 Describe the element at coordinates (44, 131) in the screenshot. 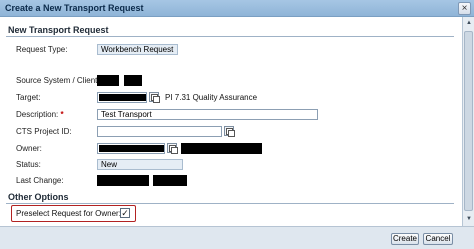

I see `cts-project-label: CTS Project ID:` at that location.